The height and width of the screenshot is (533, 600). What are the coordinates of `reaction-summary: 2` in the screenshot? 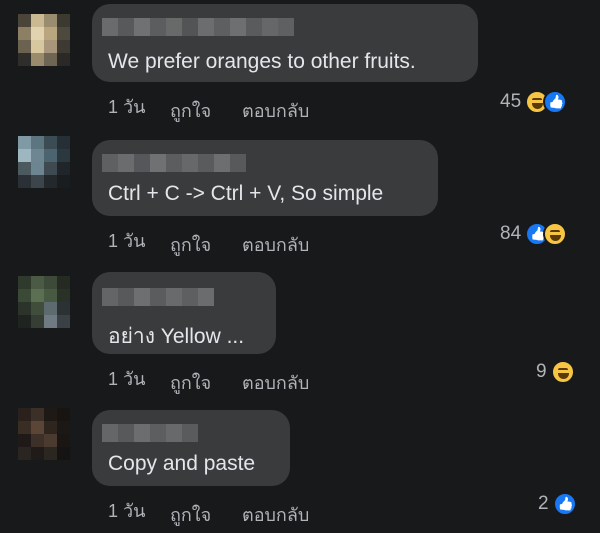 It's located at (557, 504).